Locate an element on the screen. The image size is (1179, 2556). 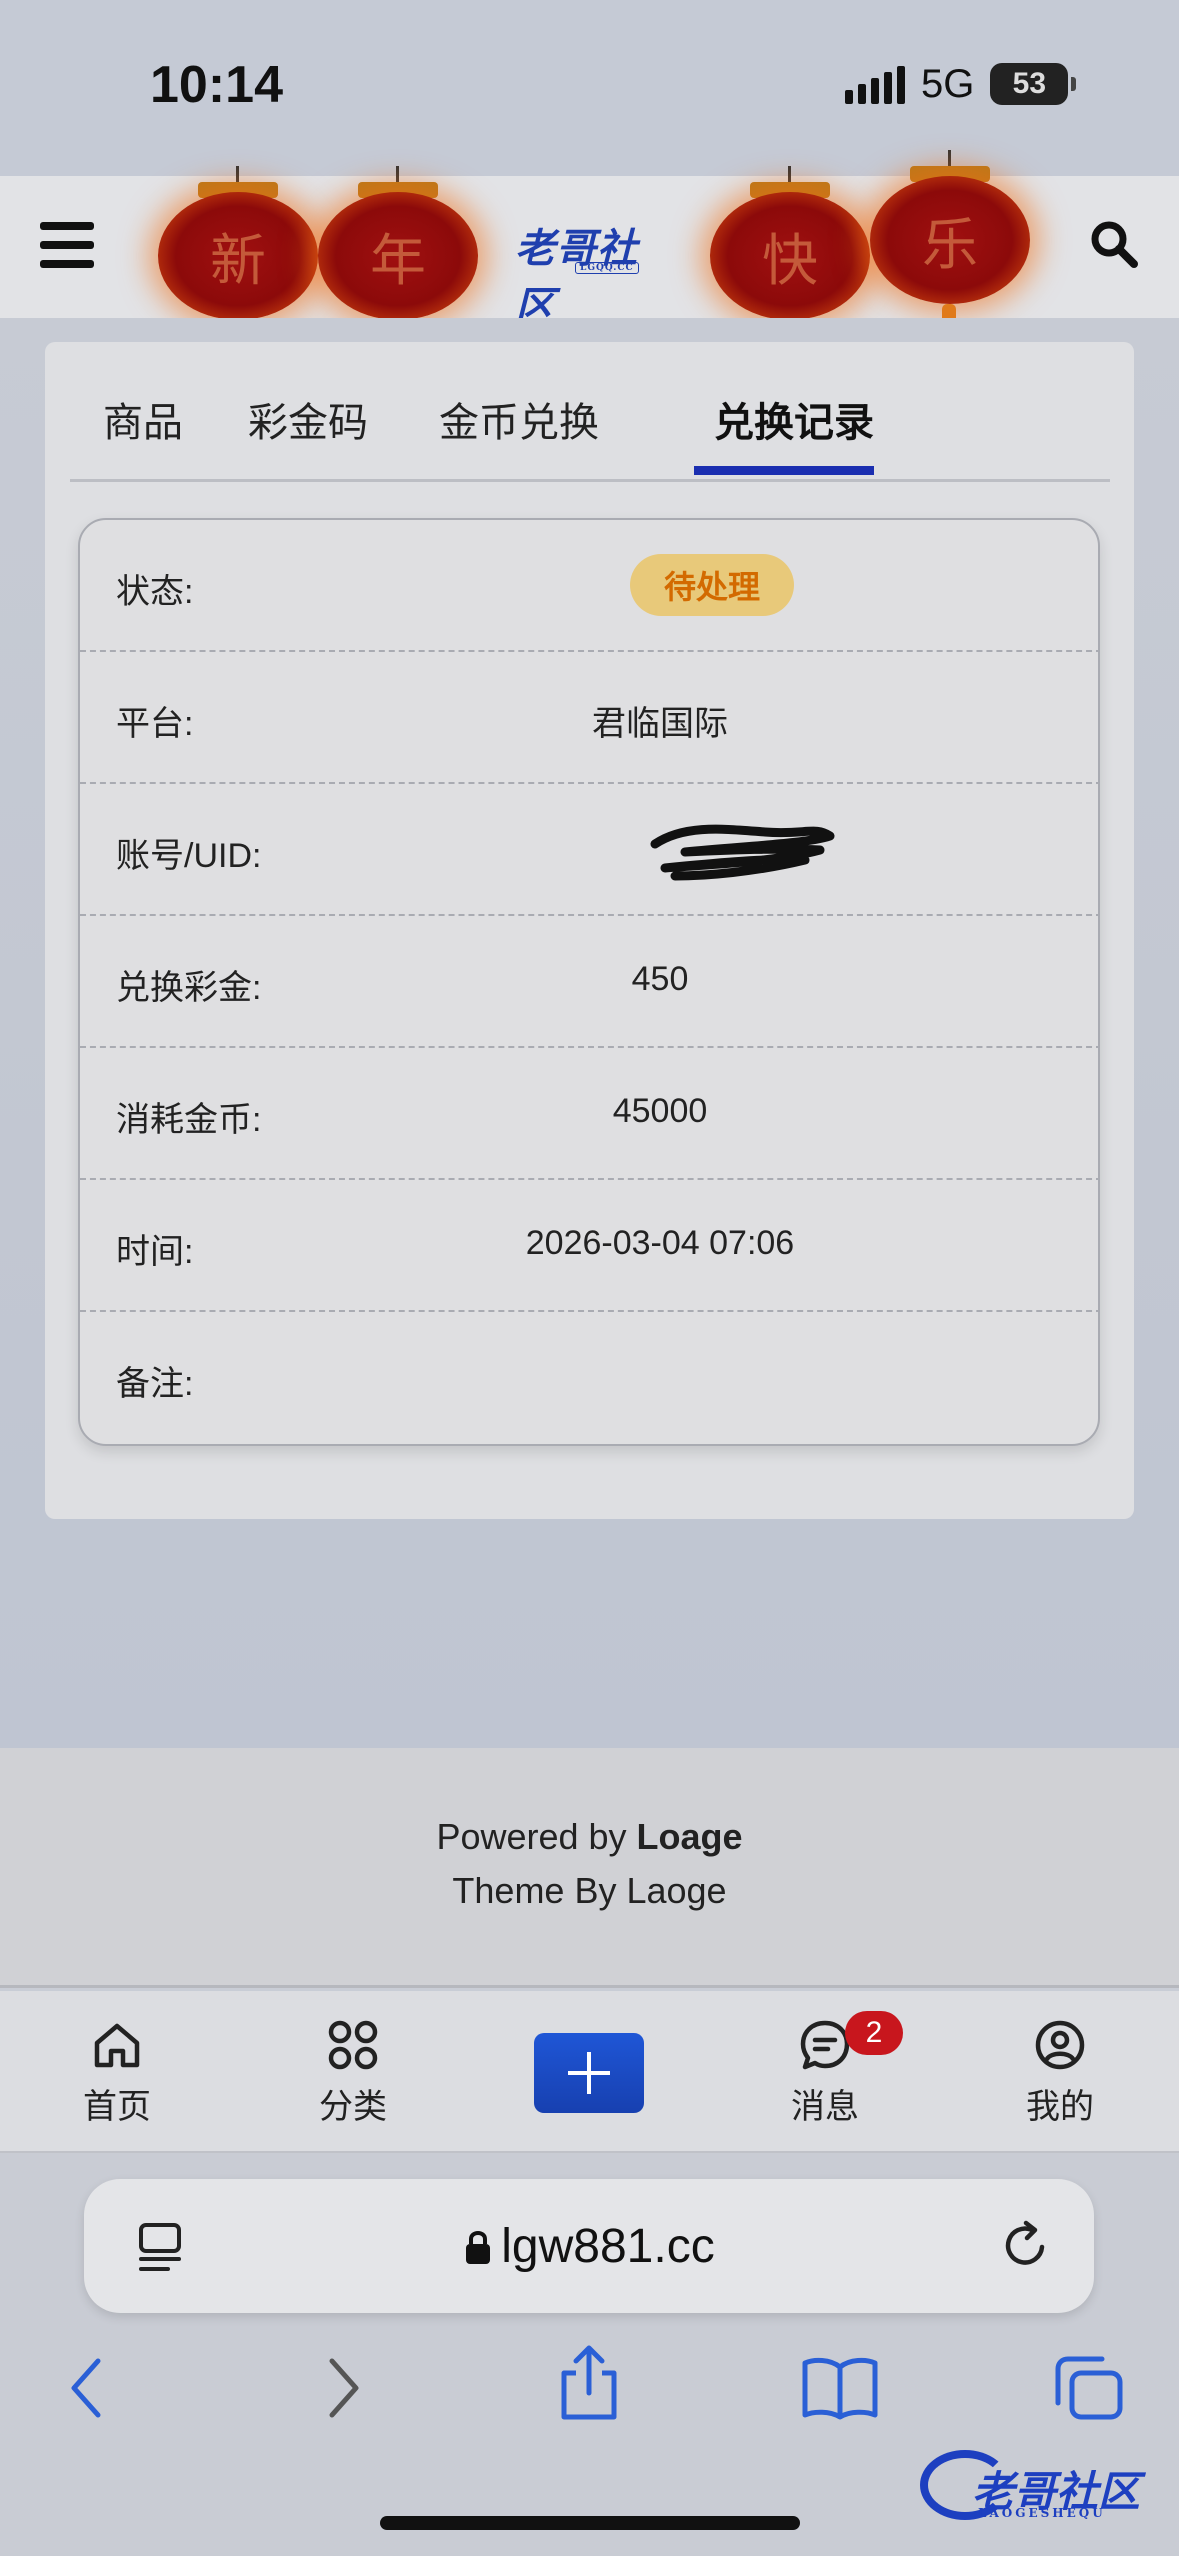
theme-credit: Theme By Laoge is located at coordinates (589, 1890).